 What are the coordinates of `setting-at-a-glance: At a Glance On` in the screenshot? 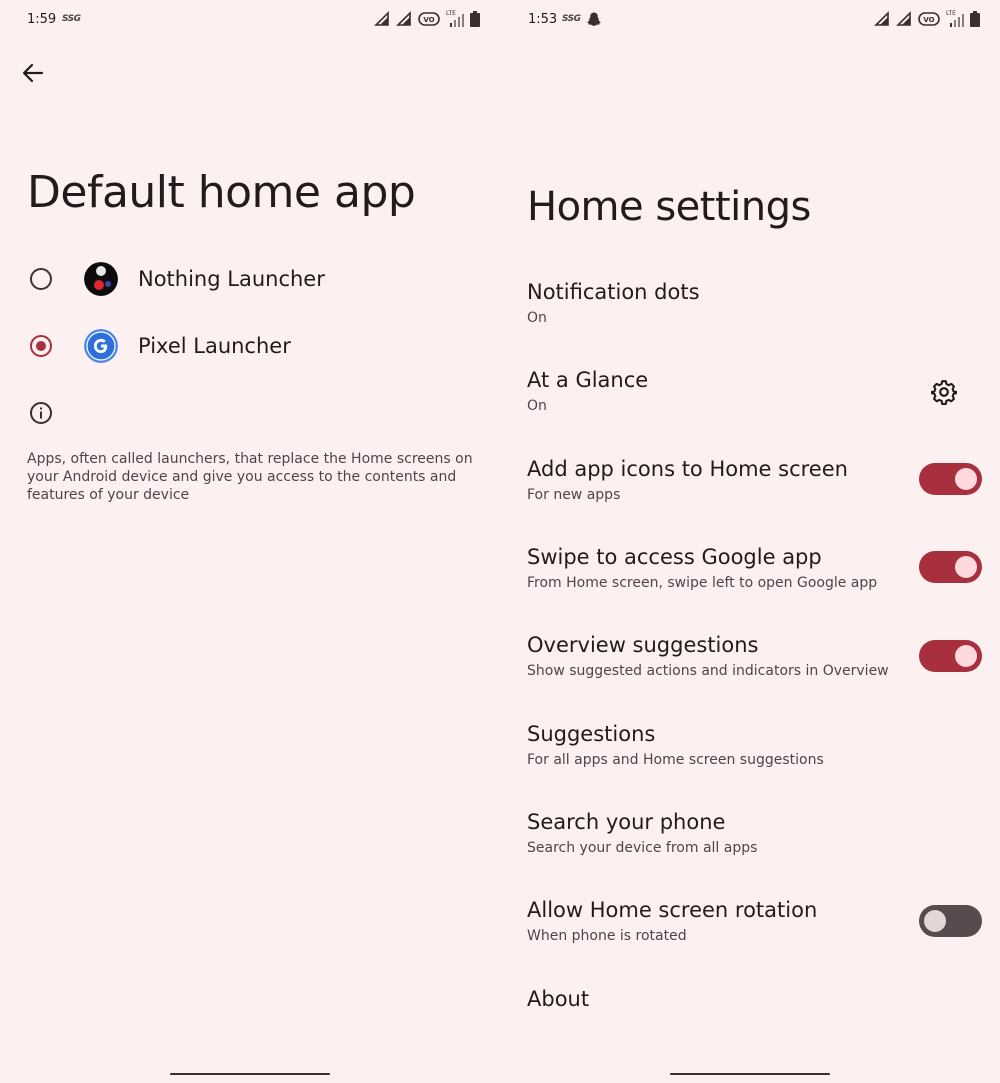 It's located at (717, 391).